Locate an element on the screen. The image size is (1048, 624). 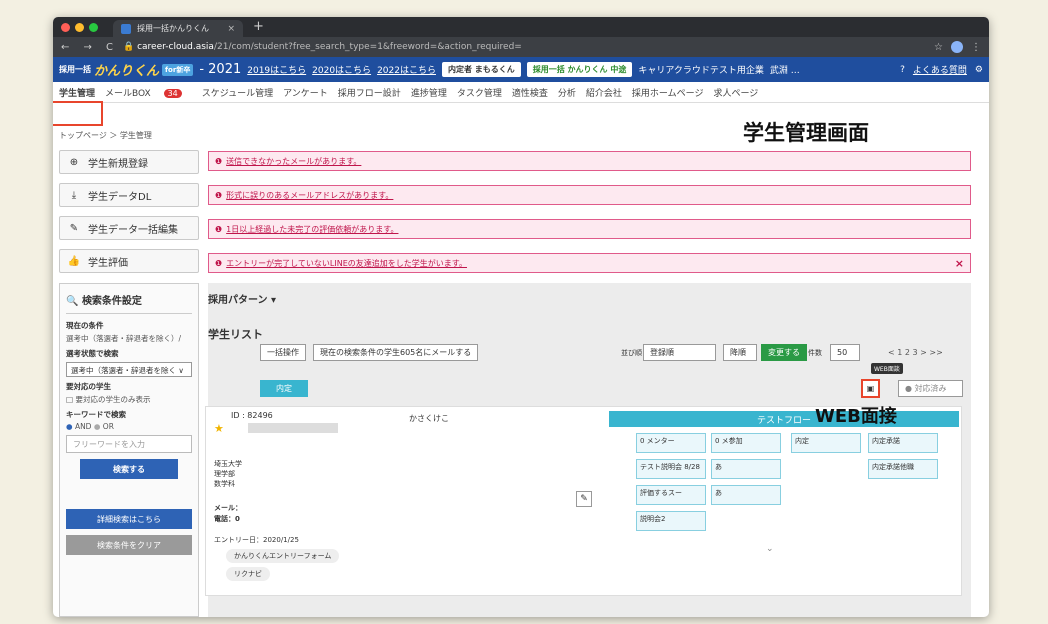
or-radio: ● is located at coordinates (97, 426).